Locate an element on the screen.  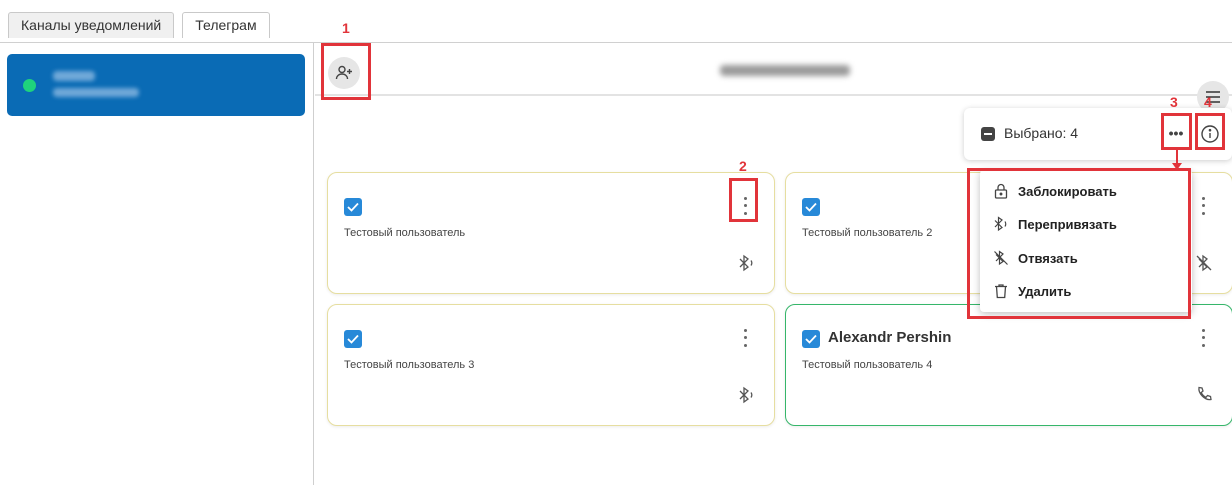
tab-notification-channels: Каналы уведомлений is located at coordinates (91, 25).